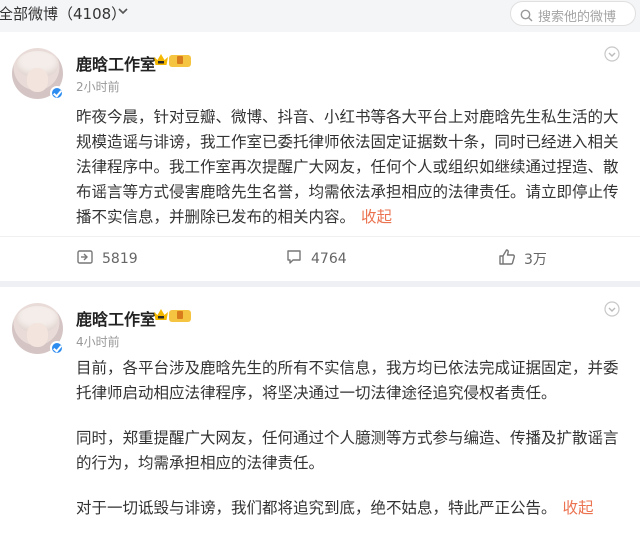 Image resolution: width=640 pixels, height=541 pixels. I want to click on like-button: 3万, so click(522, 259).